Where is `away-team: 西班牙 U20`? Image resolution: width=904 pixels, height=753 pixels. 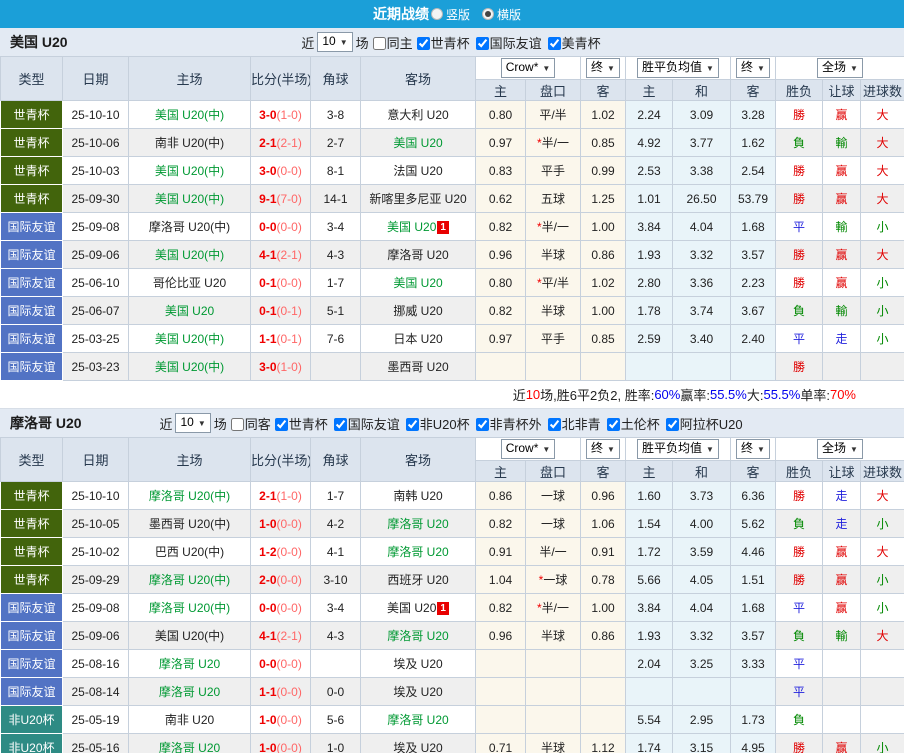 away-team: 西班牙 U20 is located at coordinates (418, 579).